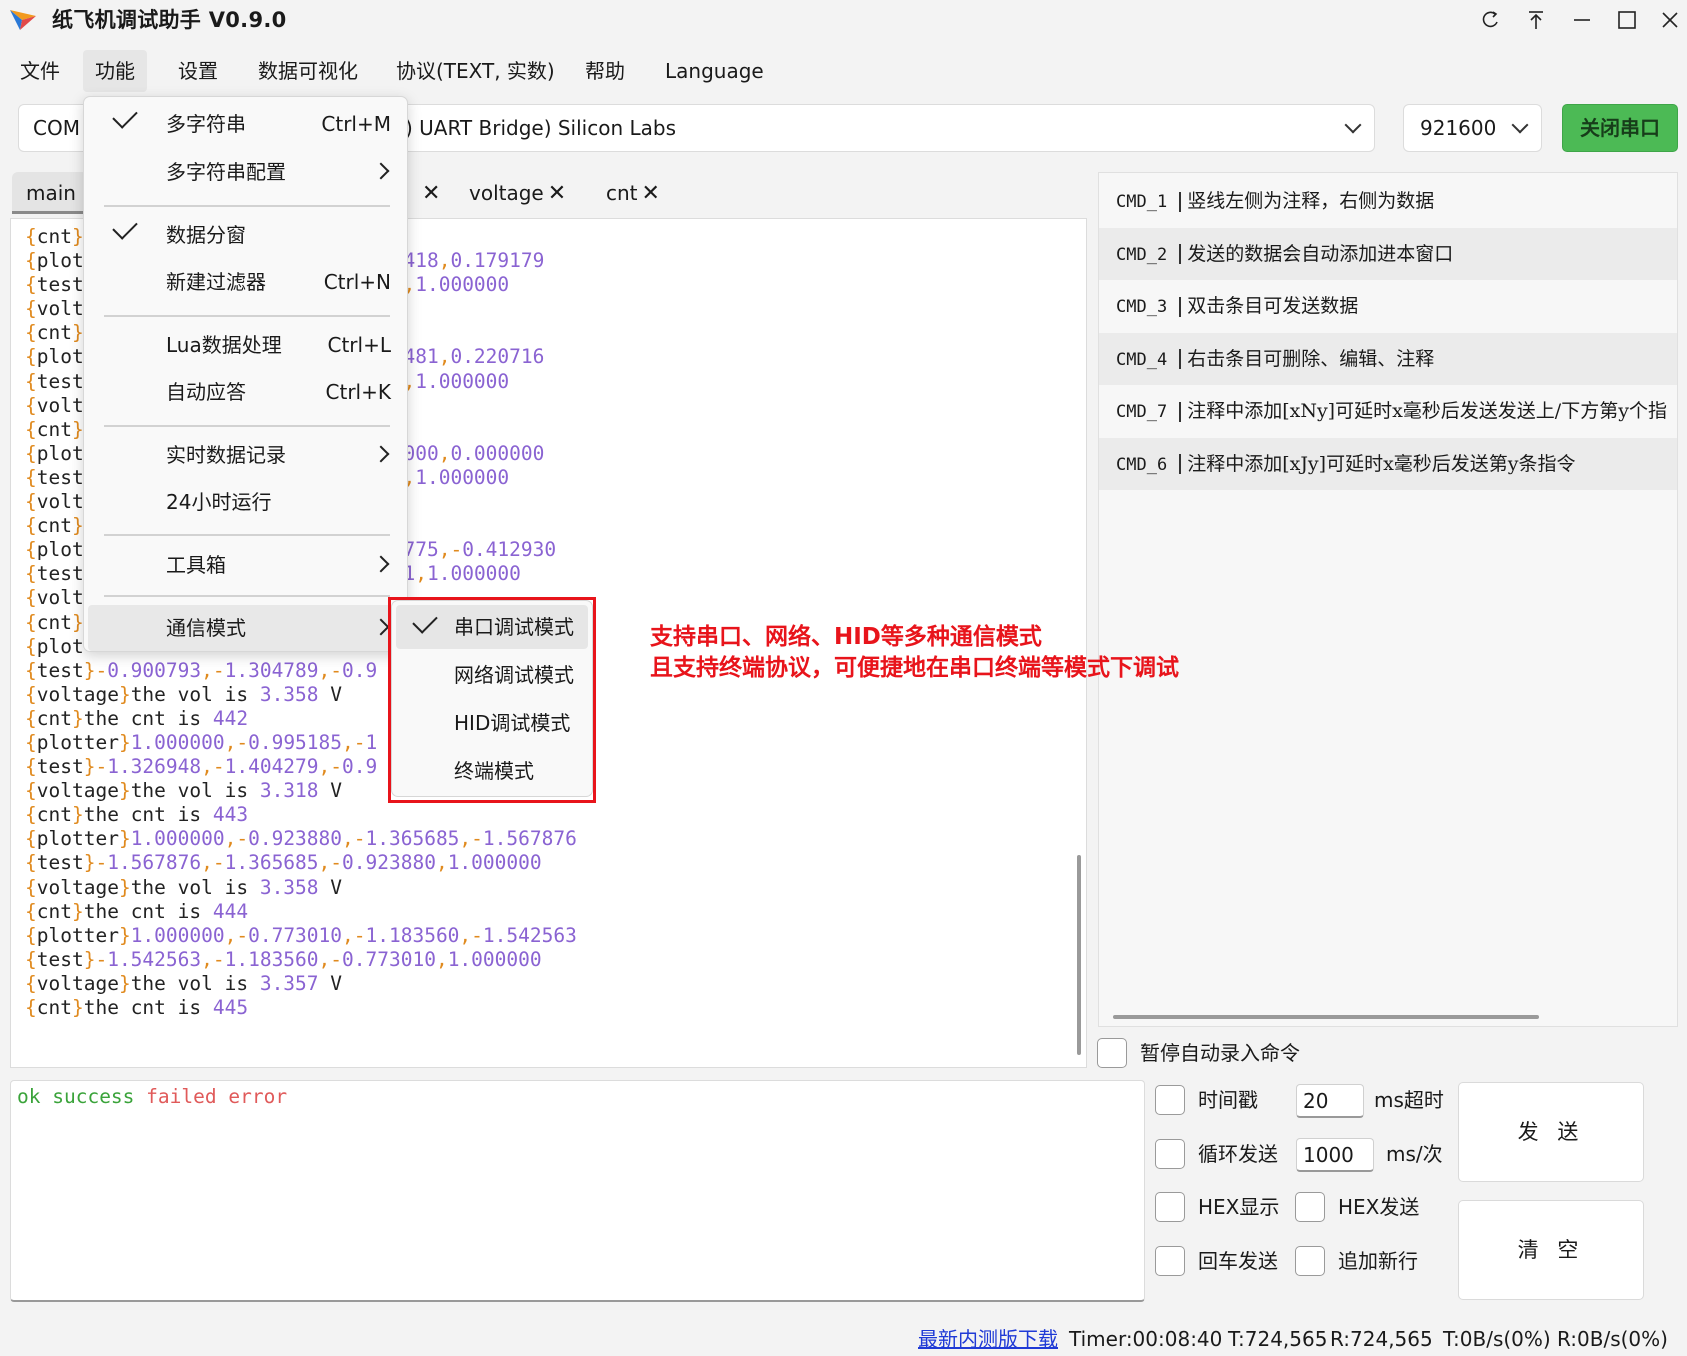 This screenshot has height=1356, width=1687. I want to click on menu-item-auto-reply: 自动应答 Ctrl+K, so click(245, 392).